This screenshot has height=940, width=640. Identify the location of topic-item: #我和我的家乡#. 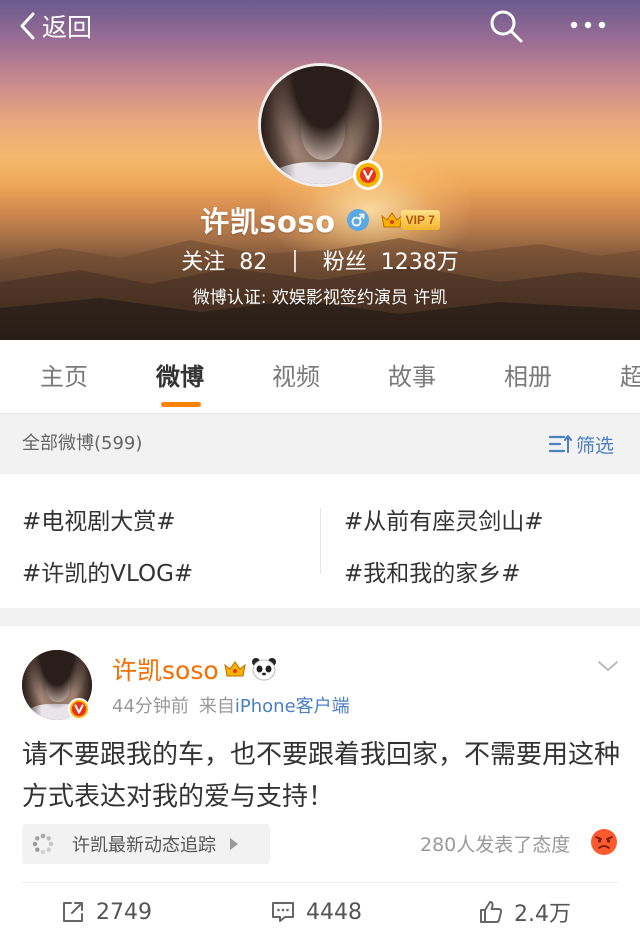
(432, 571).